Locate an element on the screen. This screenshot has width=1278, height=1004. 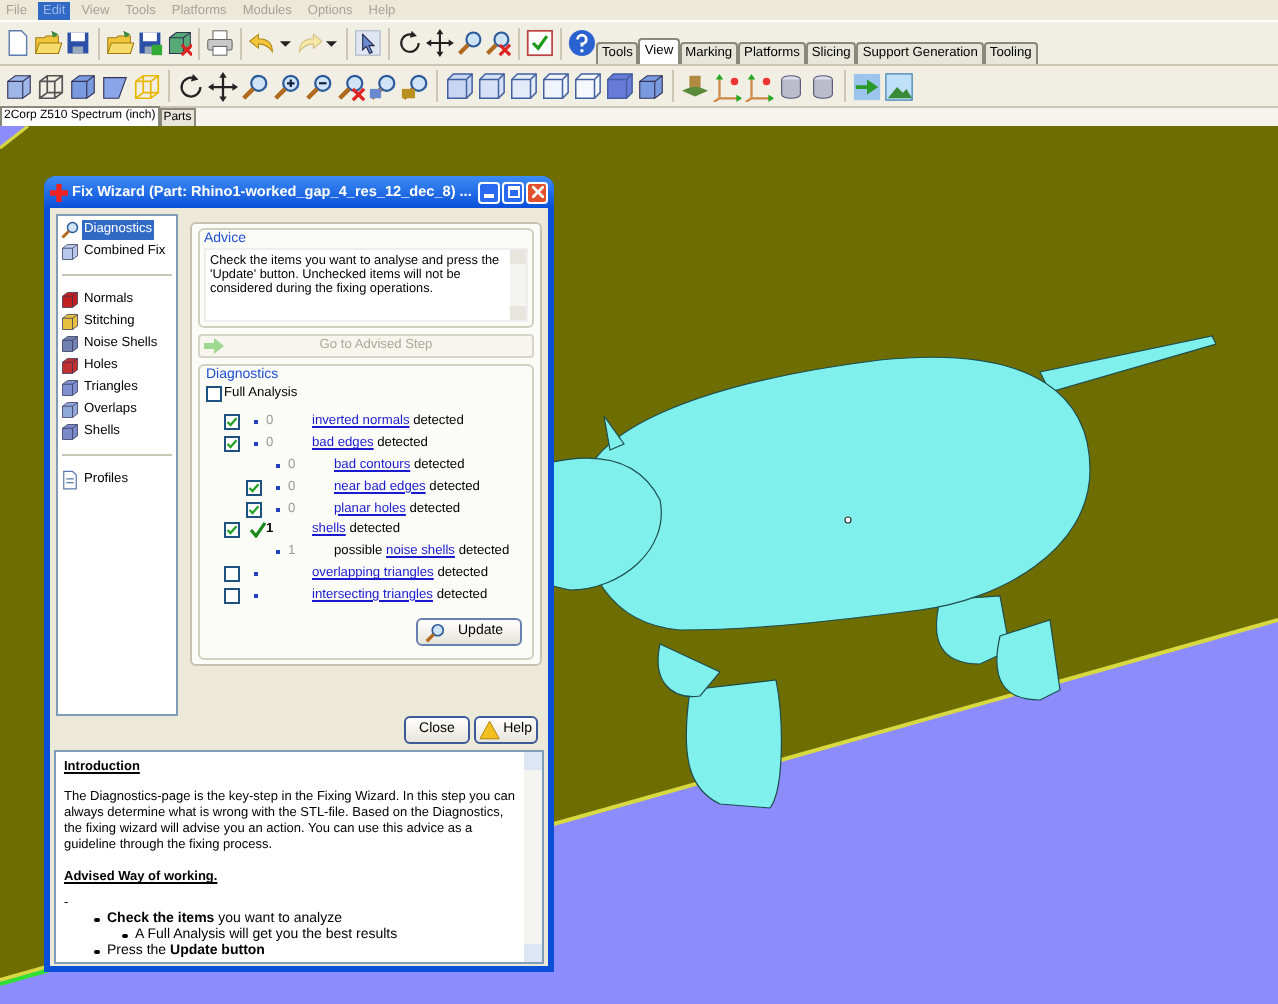
cross-icon is located at coordinates (59, 192).